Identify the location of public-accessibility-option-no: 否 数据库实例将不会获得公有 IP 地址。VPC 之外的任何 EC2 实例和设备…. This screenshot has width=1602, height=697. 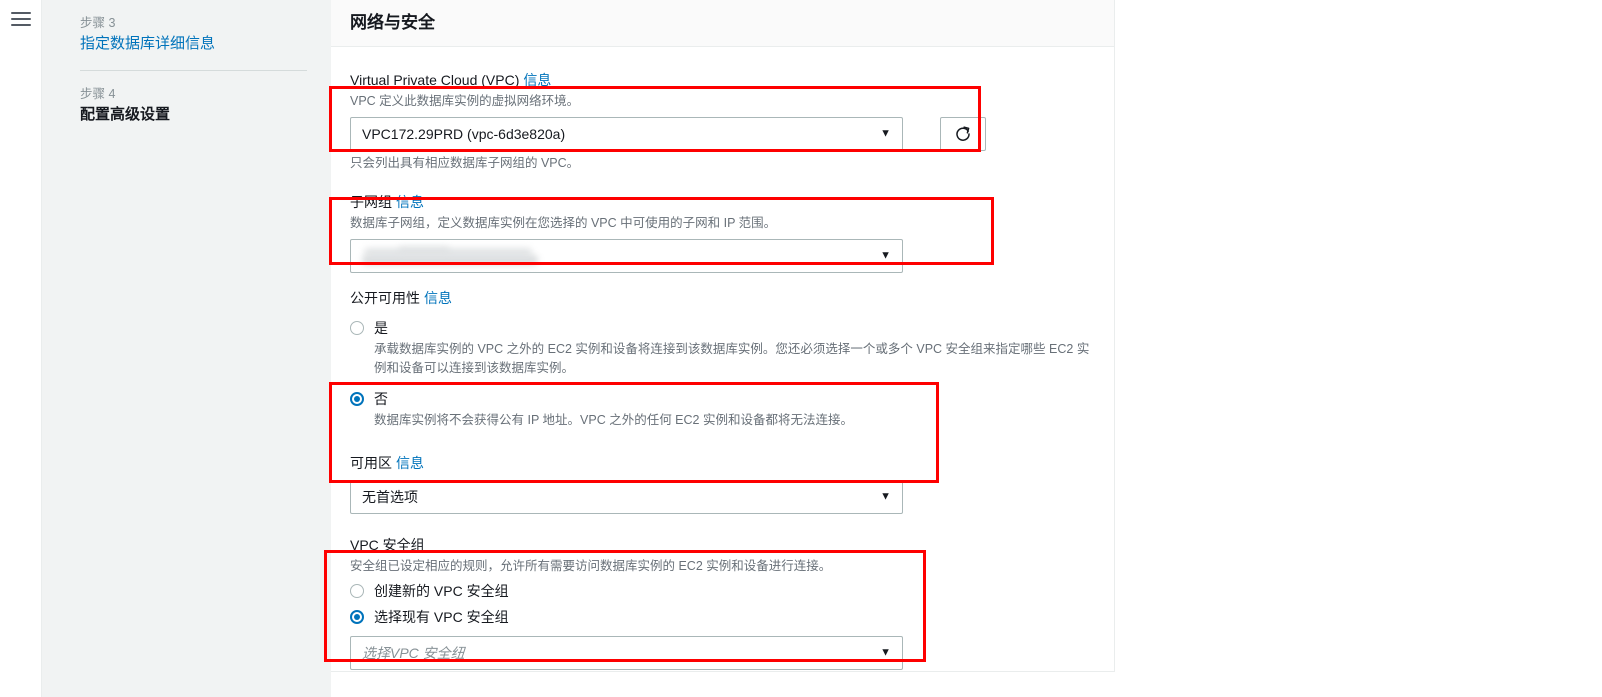
(722, 409).